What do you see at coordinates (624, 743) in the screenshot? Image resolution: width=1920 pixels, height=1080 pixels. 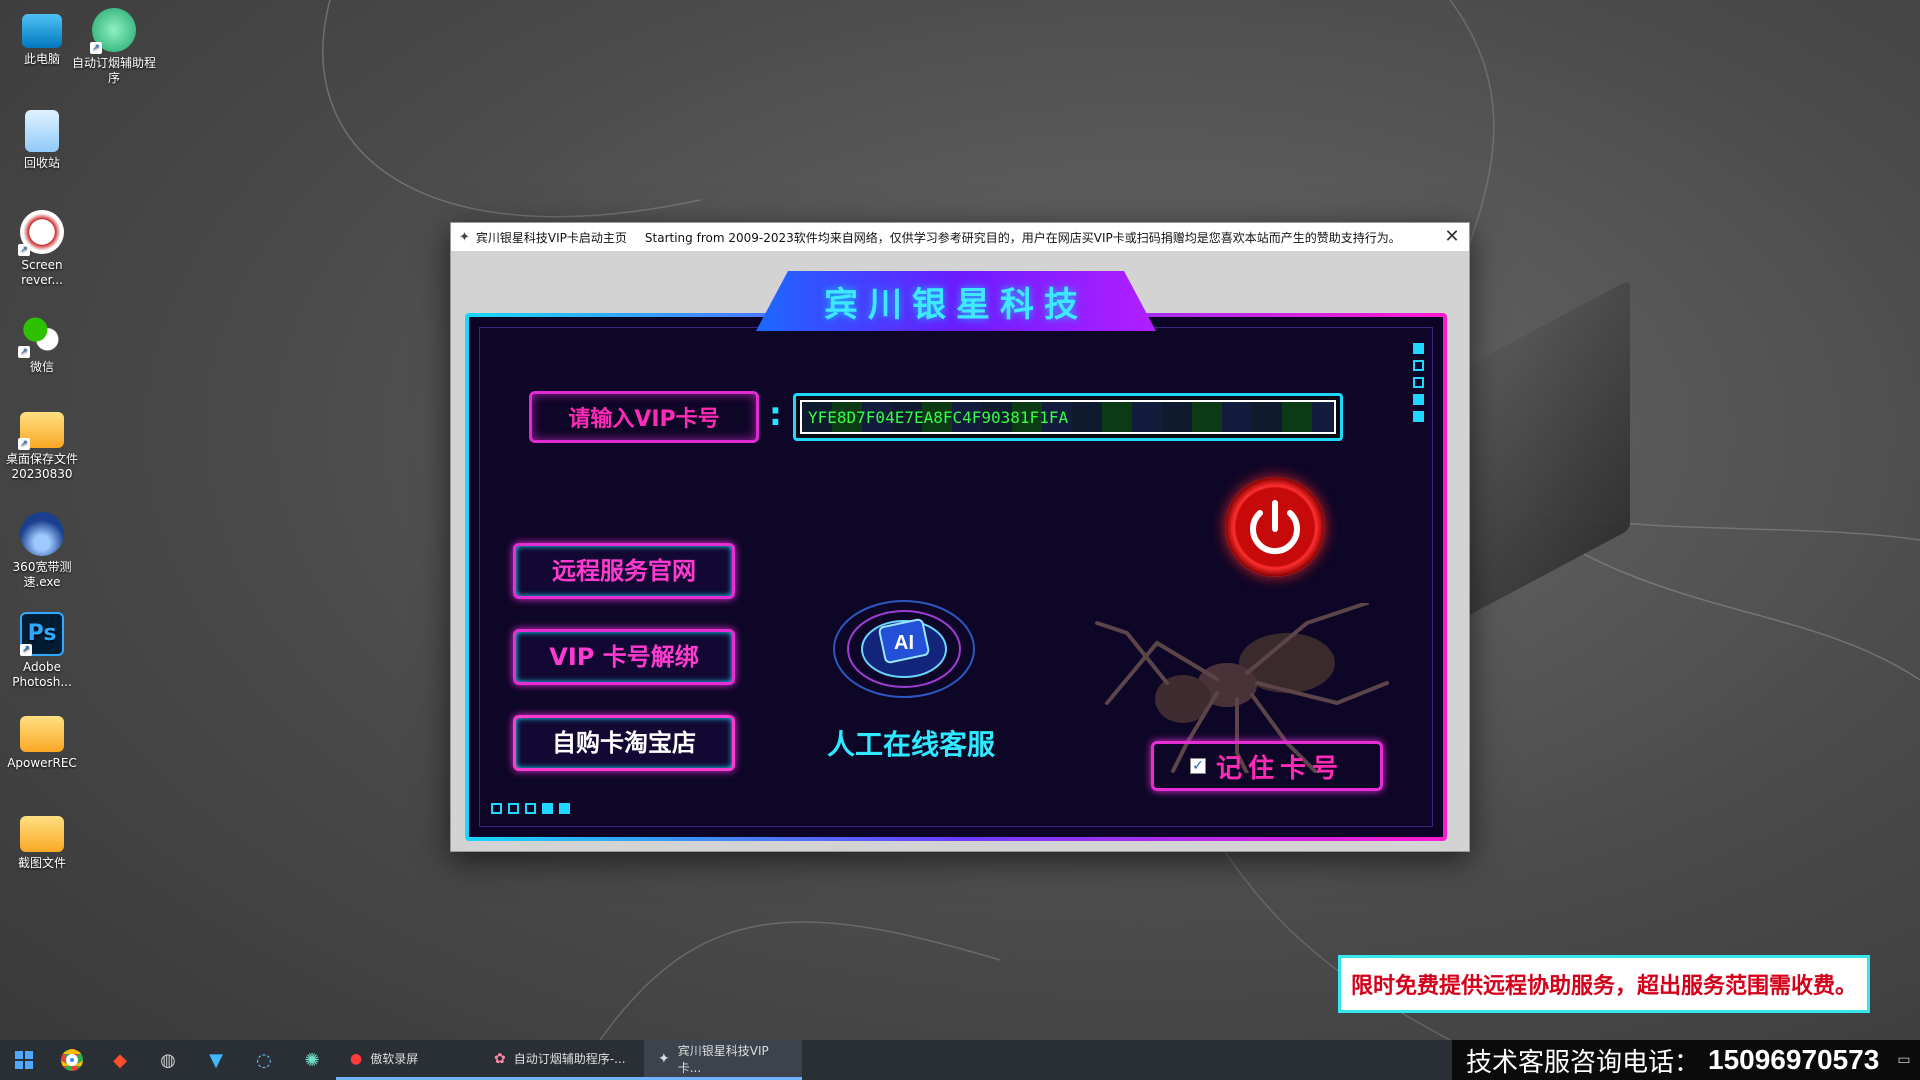 I see `taobao-shop-button: 自购卡淘宝店` at bounding box center [624, 743].